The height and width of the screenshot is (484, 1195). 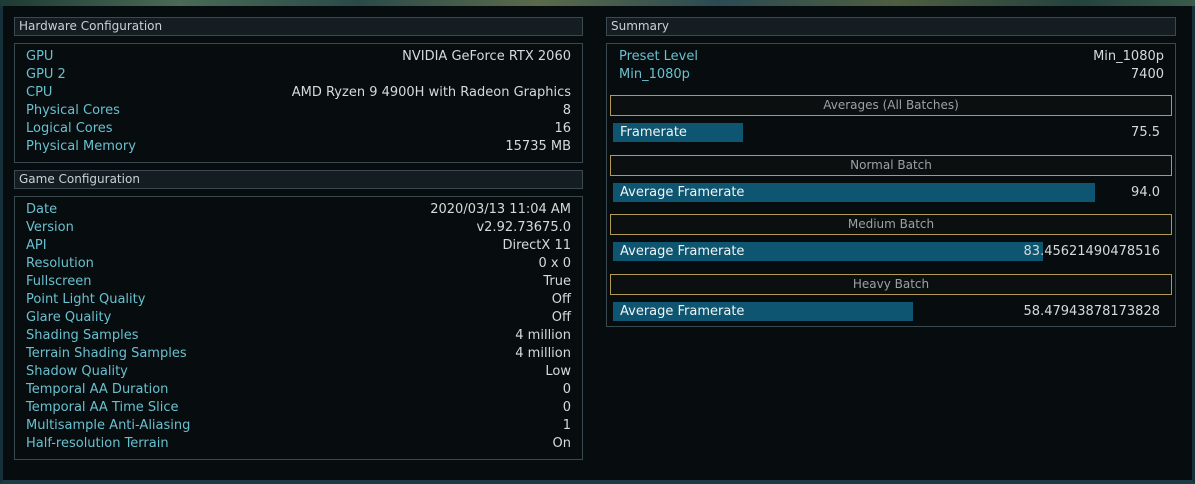 What do you see at coordinates (891, 26) in the screenshot?
I see `summary-header: Summary` at bounding box center [891, 26].